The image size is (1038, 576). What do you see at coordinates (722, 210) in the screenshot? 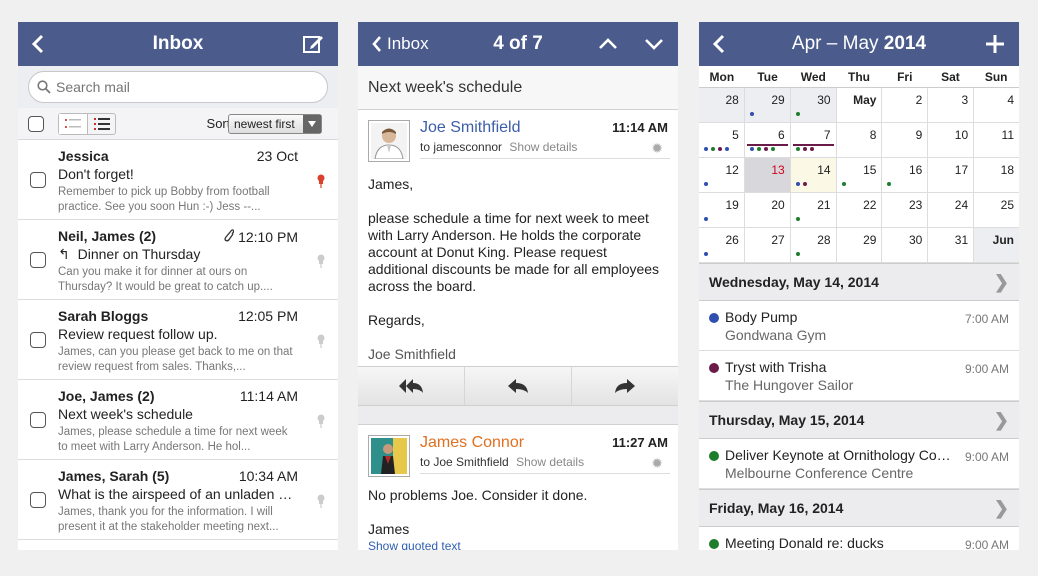
I see `calendar-day: 19` at bounding box center [722, 210].